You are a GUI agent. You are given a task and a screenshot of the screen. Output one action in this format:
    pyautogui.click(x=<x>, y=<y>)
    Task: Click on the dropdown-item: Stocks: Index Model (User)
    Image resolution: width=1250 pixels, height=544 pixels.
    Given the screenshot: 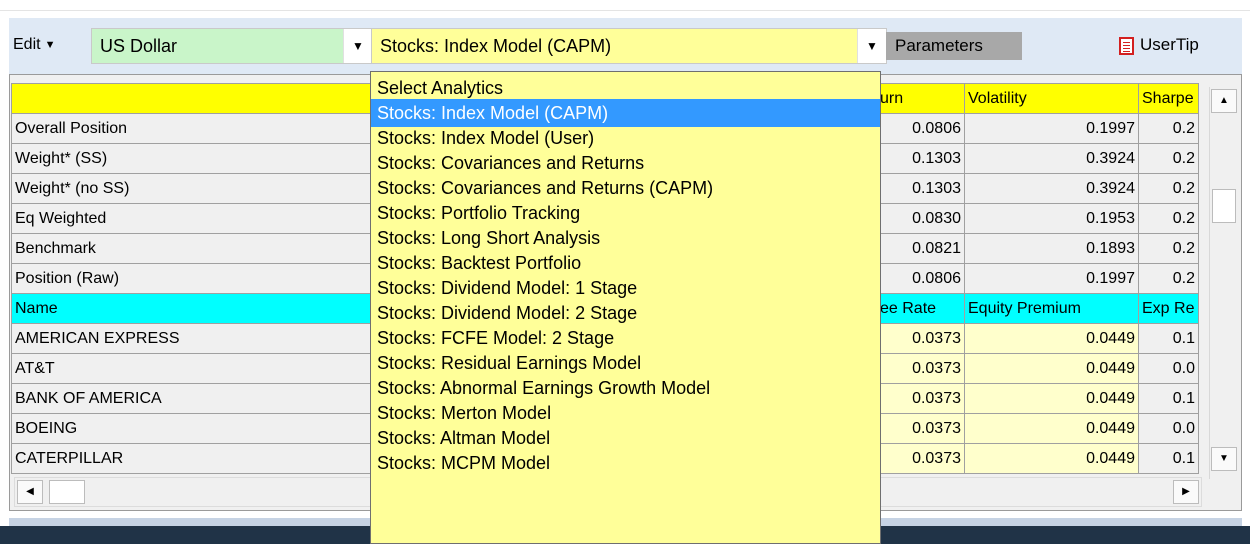 What is the action you would take?
    pyautogui.click(x=625, y=138)
    